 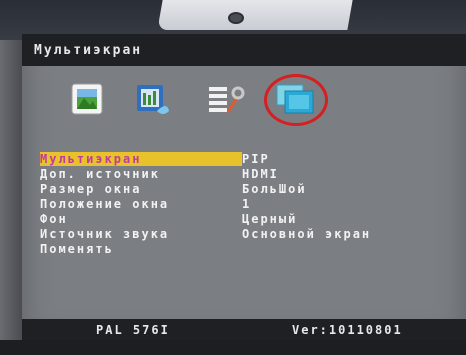 I want to click on color-icon, so click(x=153, y=99).